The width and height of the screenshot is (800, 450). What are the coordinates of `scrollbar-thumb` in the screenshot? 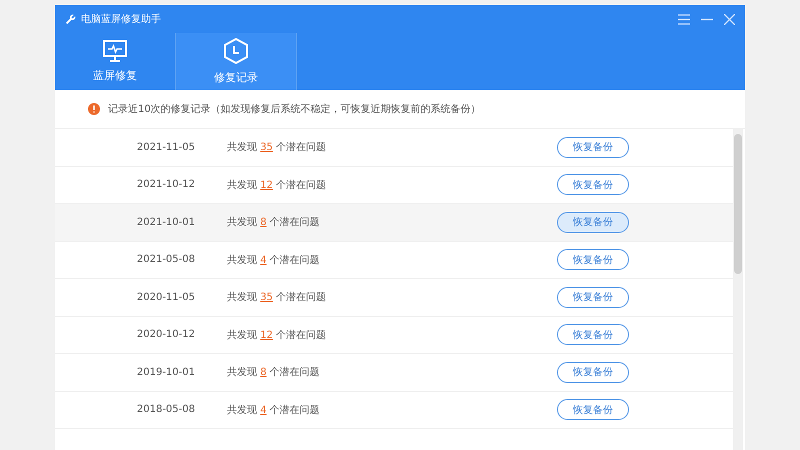 It's located at (738, 204).